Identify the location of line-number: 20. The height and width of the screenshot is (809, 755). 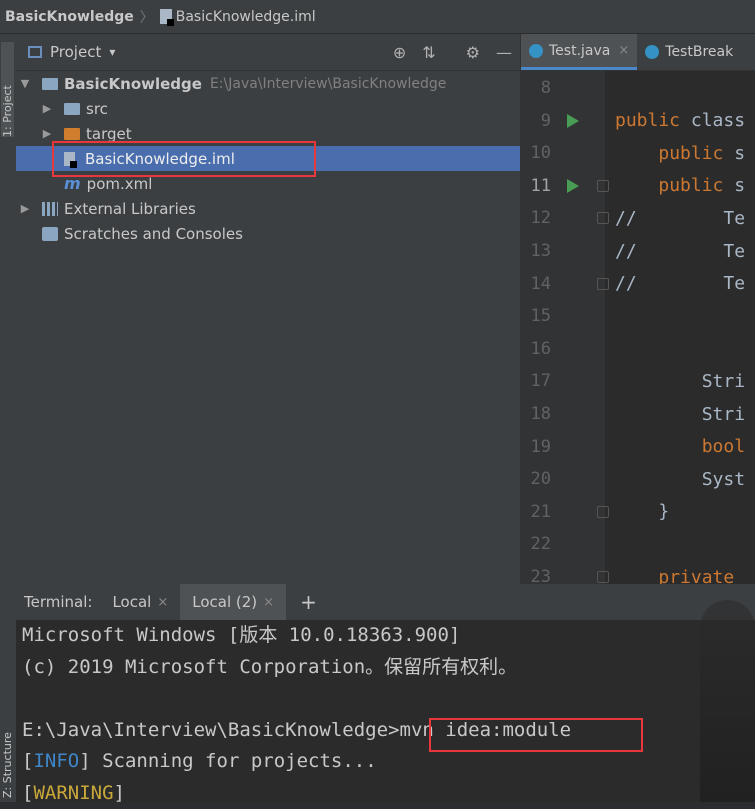
(536, 479).